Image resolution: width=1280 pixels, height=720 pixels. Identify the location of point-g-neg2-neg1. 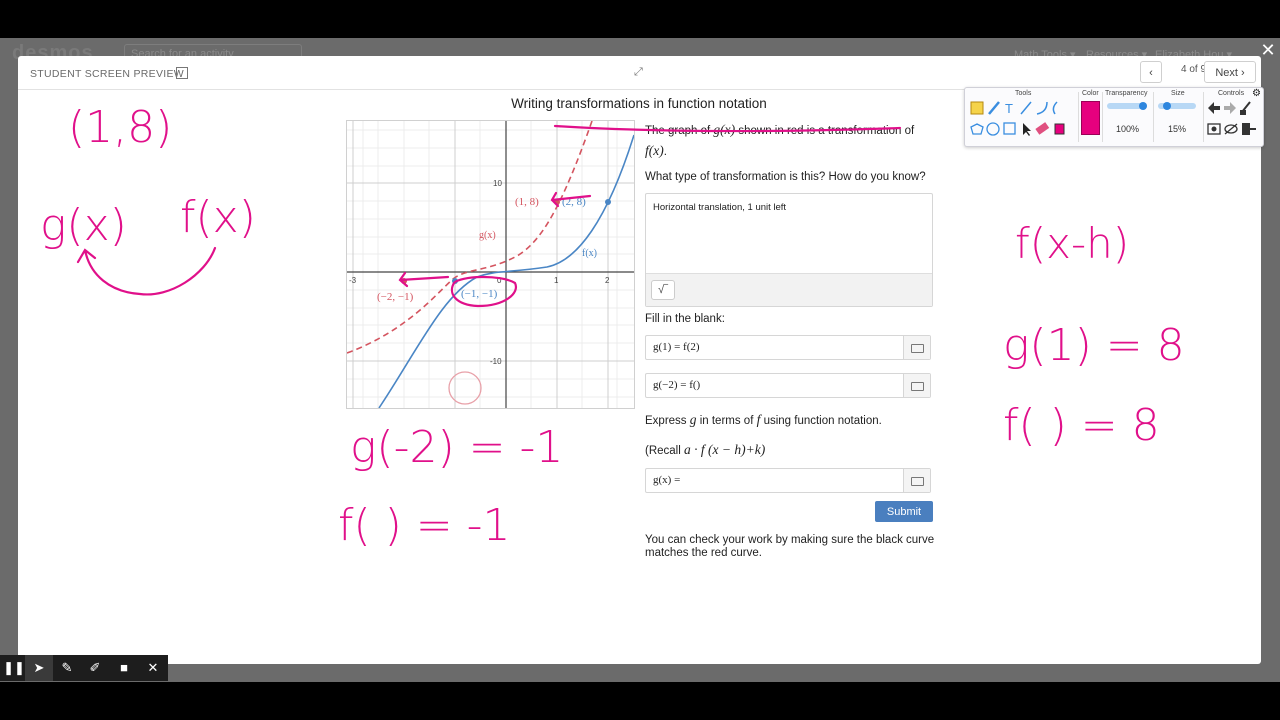
(404, 281).